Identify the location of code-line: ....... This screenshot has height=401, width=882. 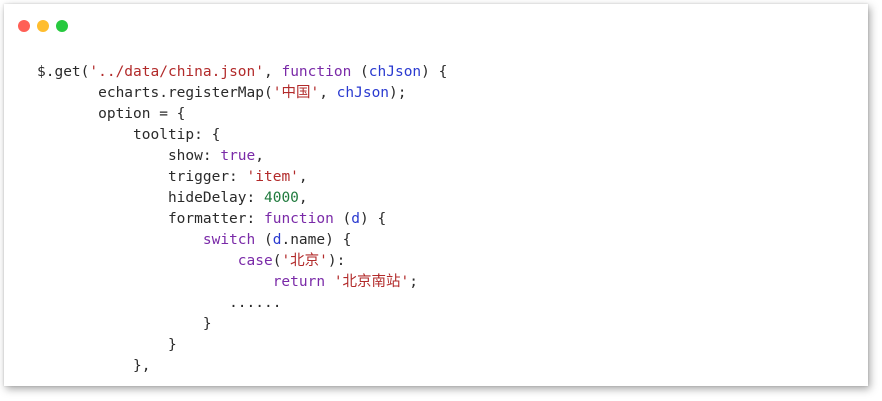
(242, 303).